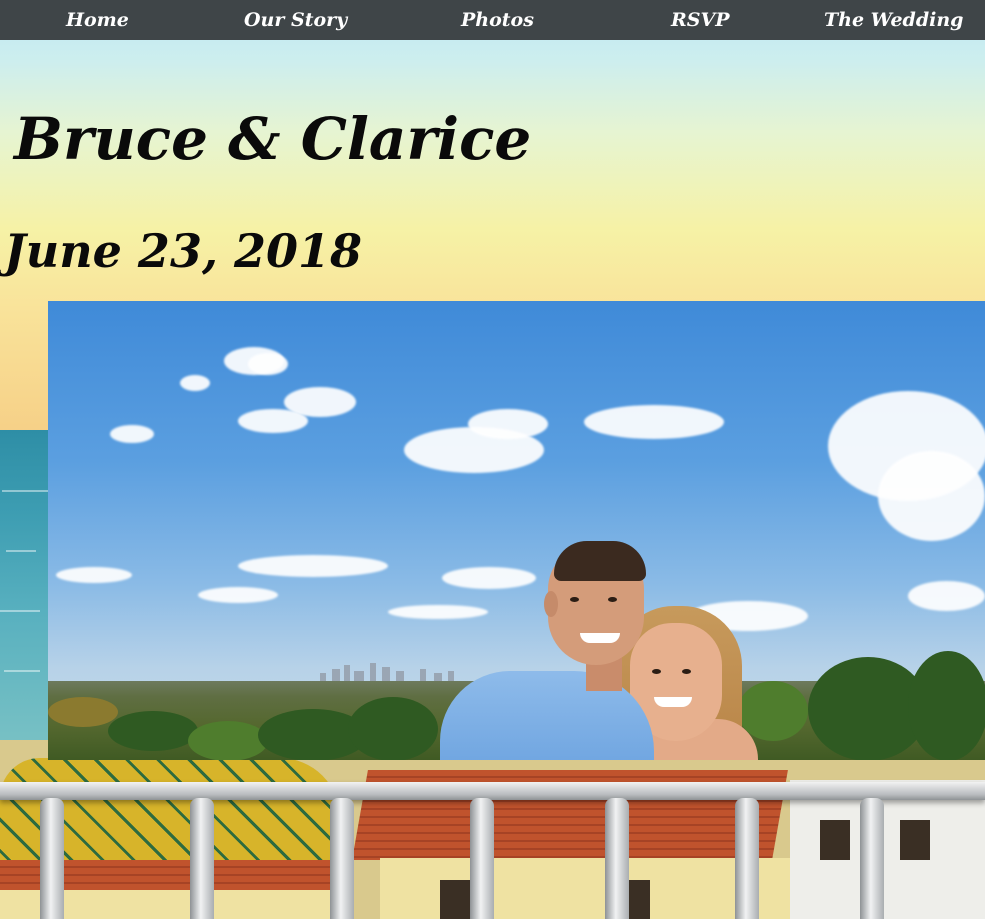  I want to click on balcony-railing, so click(492, 791).